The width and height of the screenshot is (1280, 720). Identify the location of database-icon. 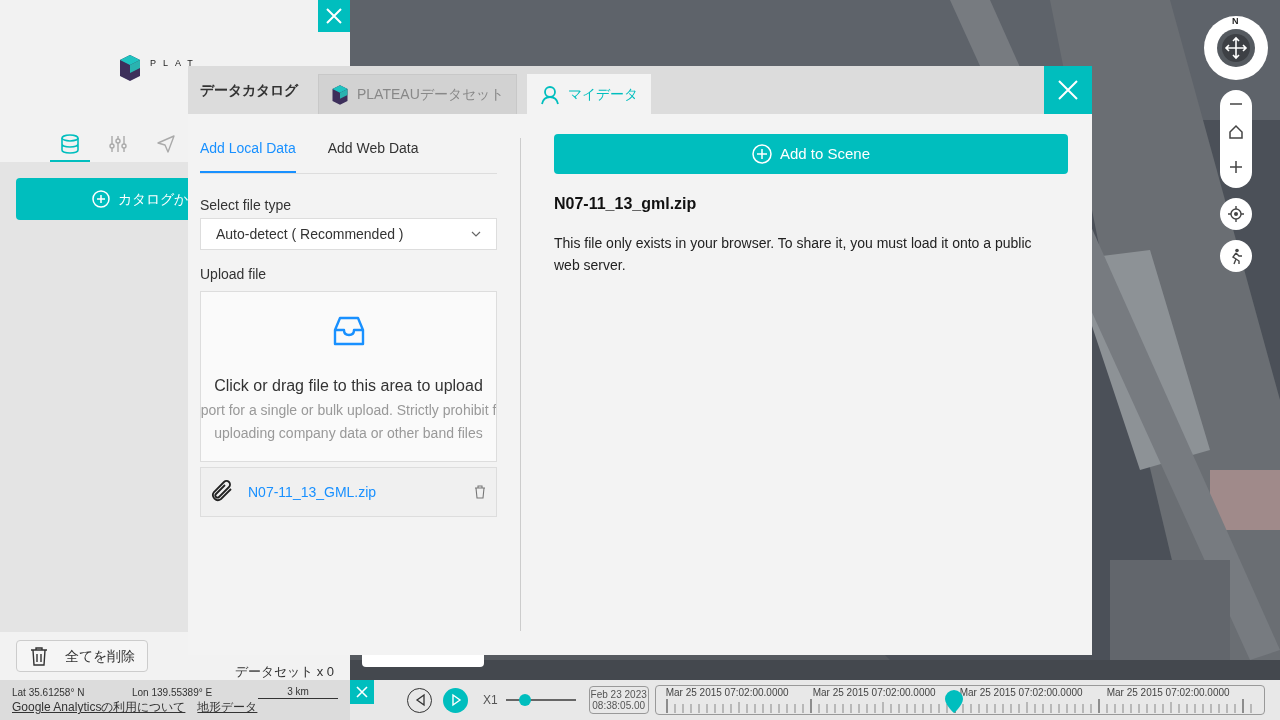
(70, 144).